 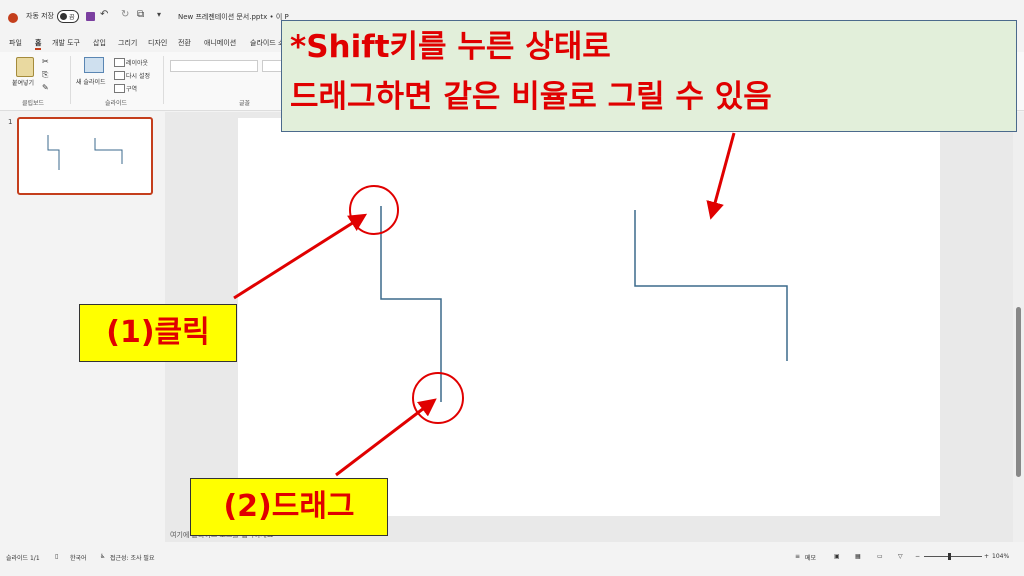 I want to click on normal-view-icon: ▣, so click(x=837, y=556).